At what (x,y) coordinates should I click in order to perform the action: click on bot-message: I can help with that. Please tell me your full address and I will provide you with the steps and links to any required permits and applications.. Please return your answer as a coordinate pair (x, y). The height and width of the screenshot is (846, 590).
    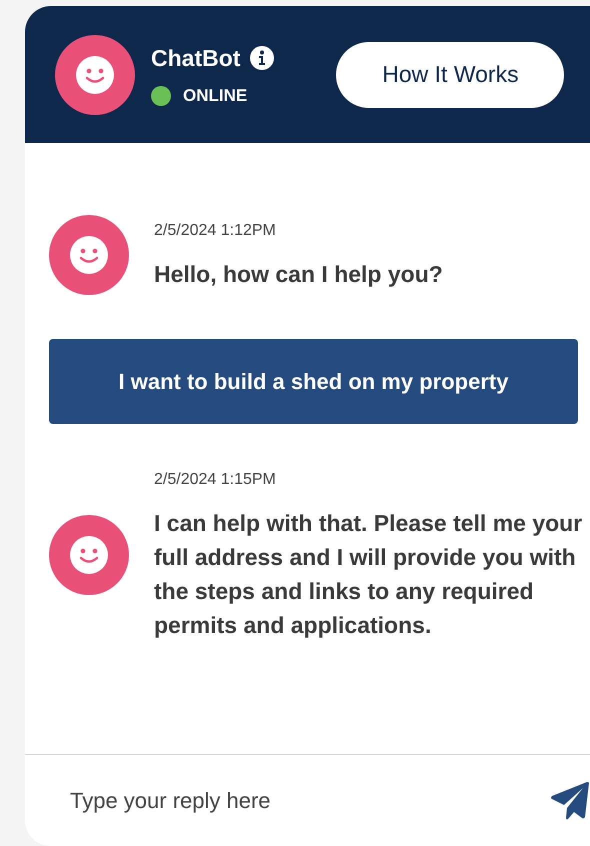
    Looking at the image, I should click on (369, 574).